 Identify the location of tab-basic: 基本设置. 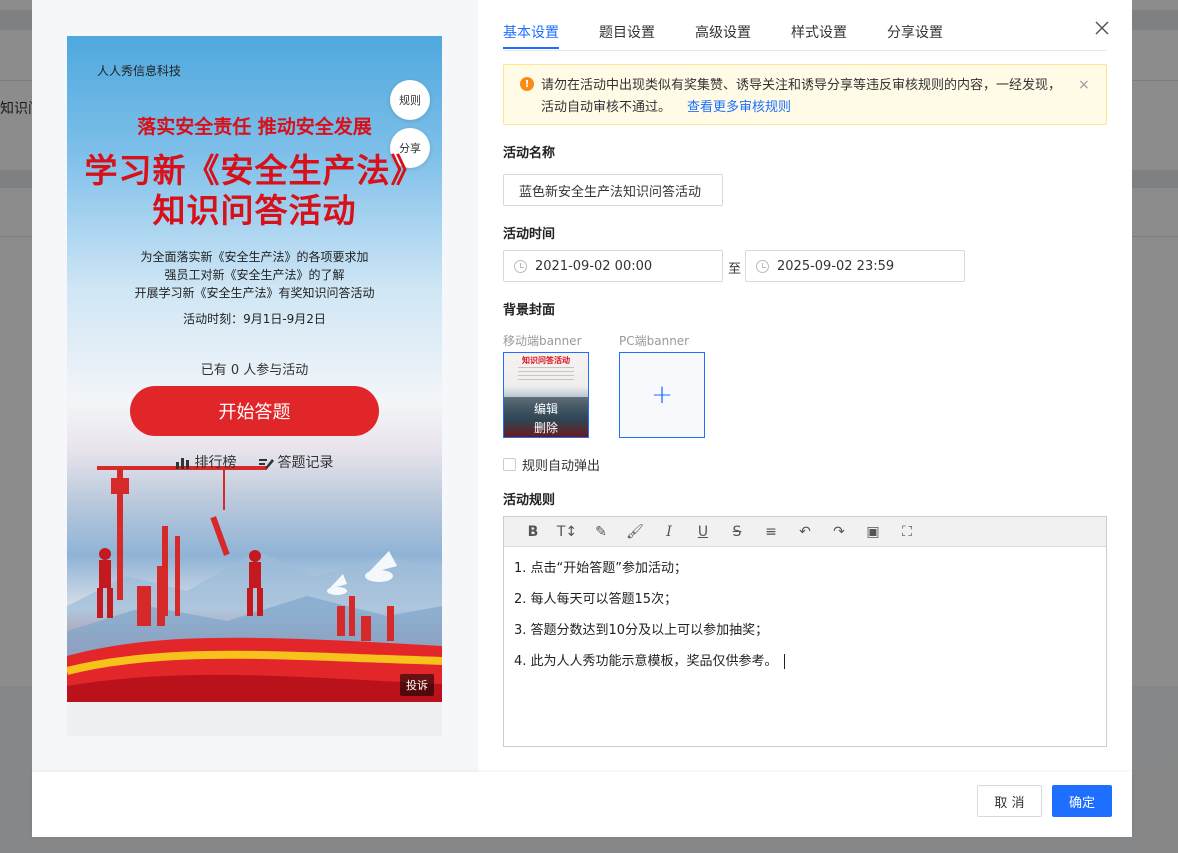
(531, 32).